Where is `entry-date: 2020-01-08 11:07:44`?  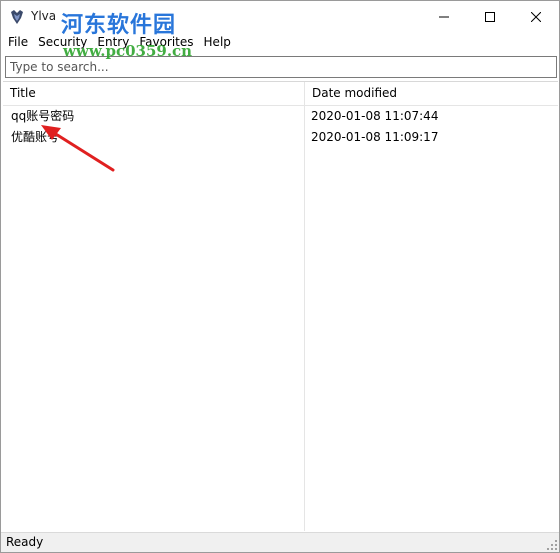 entry-date: 2020-01-08 11:07:44 is located at coordinates (375, 116).